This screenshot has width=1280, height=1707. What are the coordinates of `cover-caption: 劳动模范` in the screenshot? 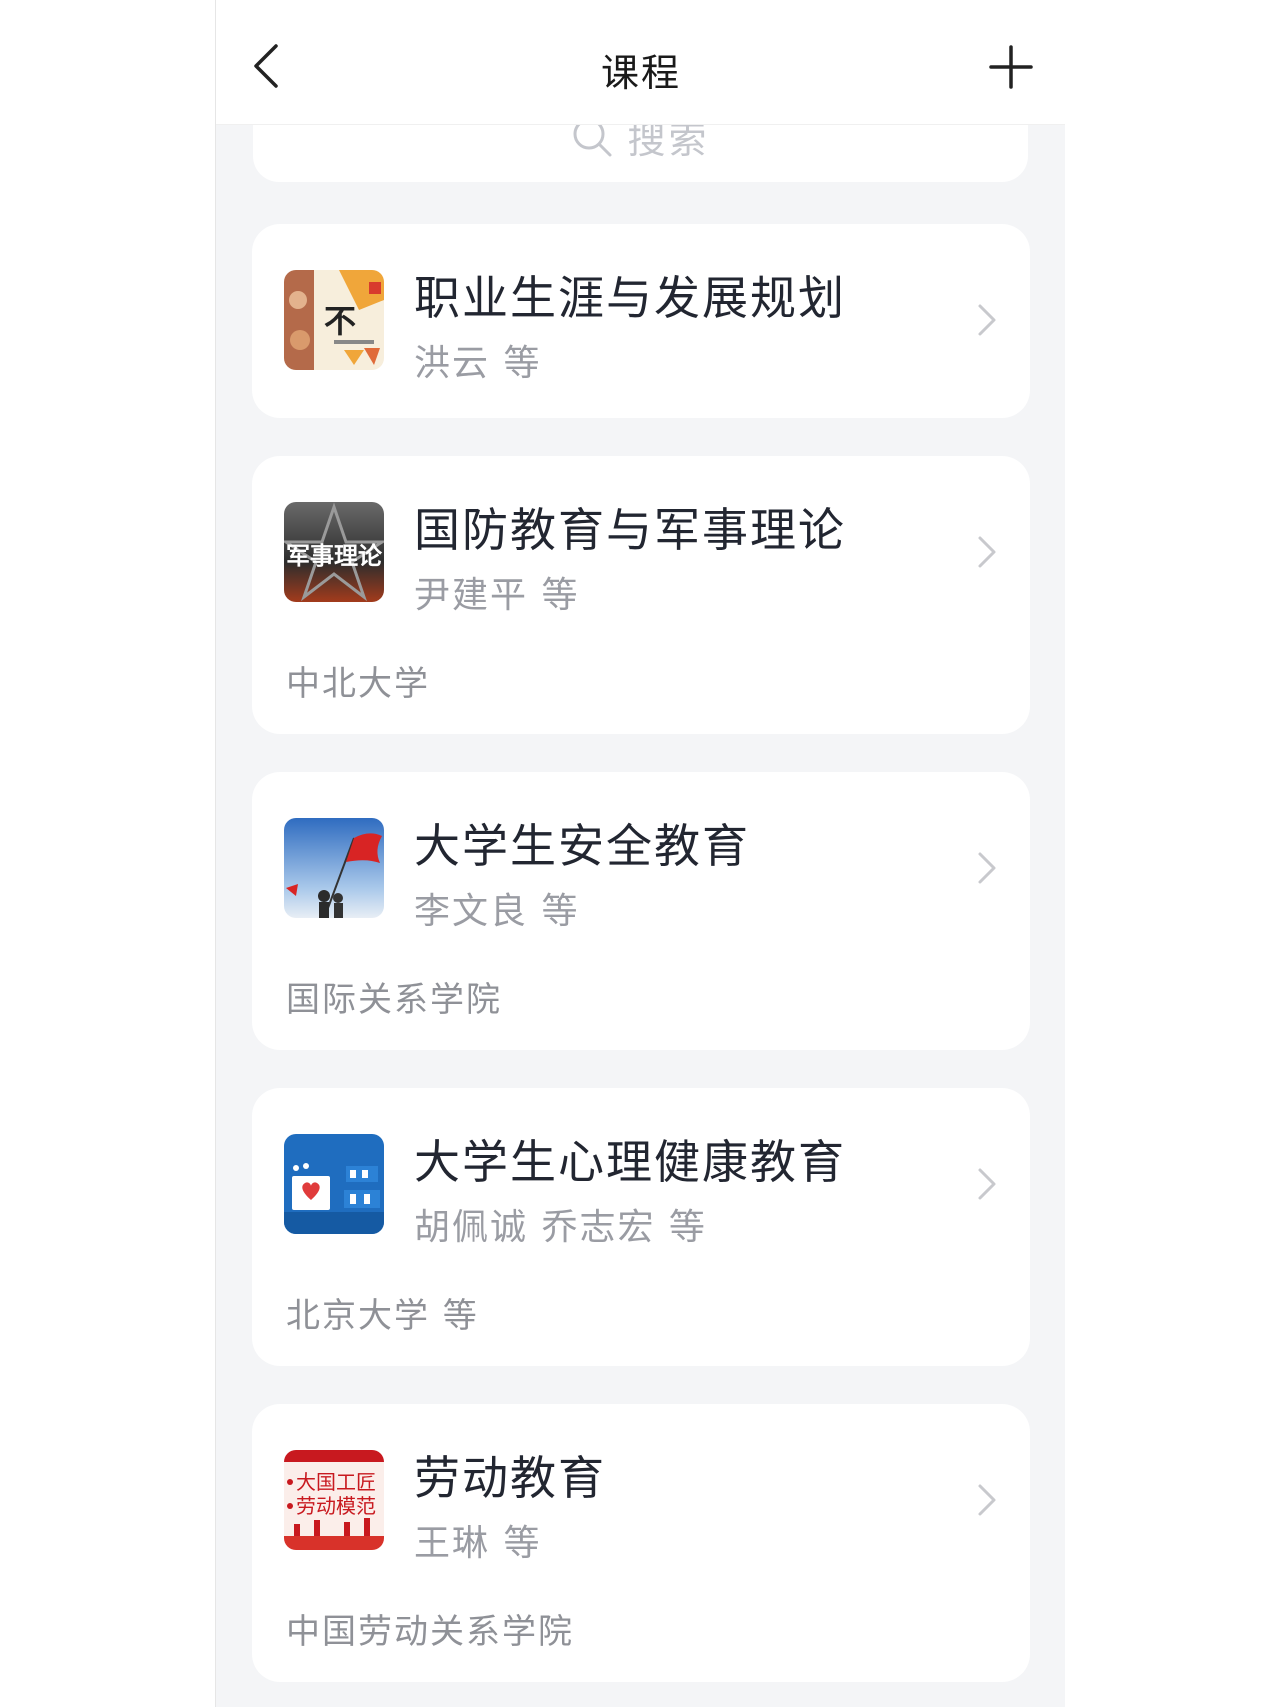 It's located at (336, 1506).